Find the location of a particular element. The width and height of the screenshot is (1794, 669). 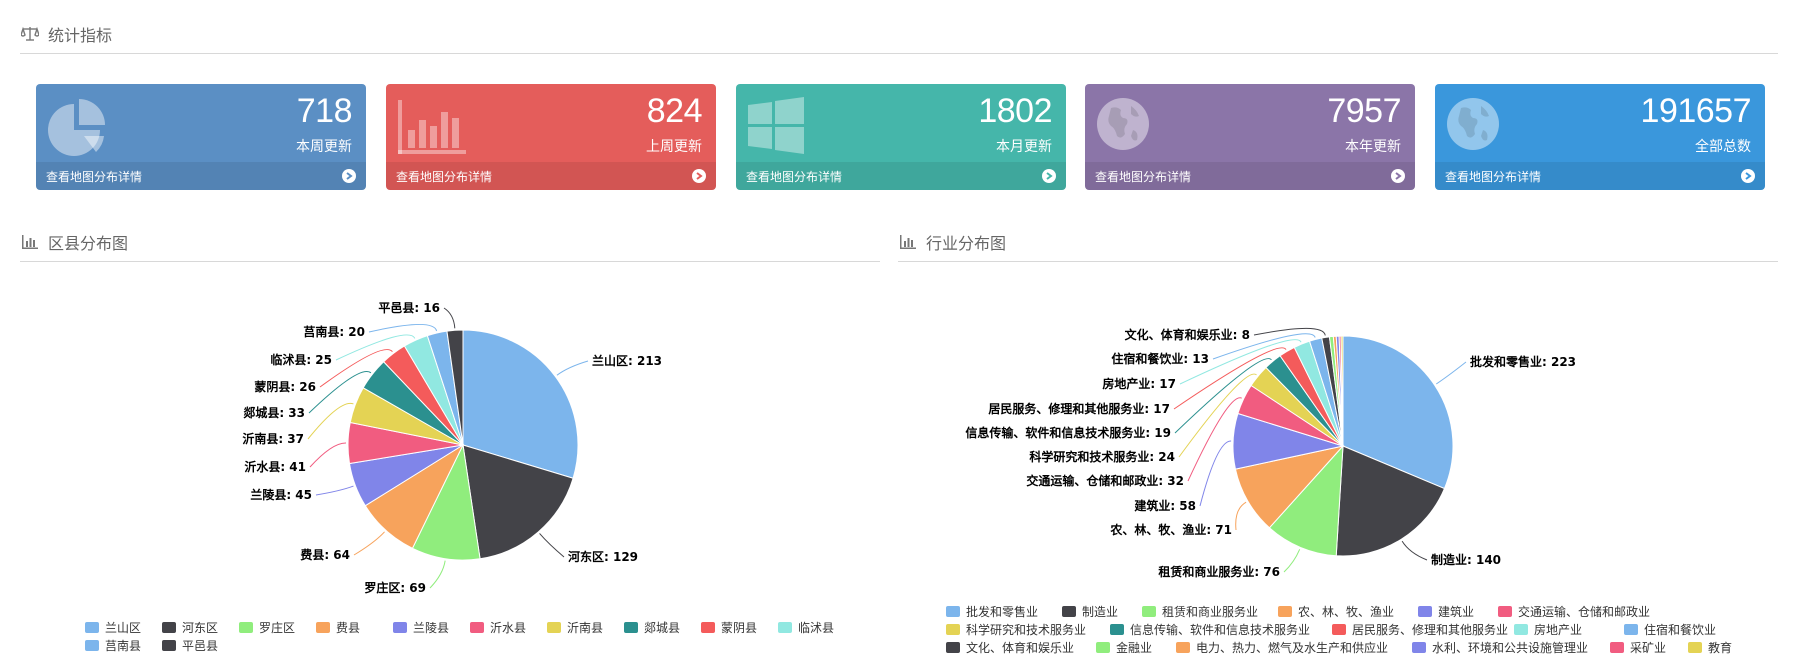

legend-item: 文化、体育和娱乐业 is located at coordinates (1010, 647).